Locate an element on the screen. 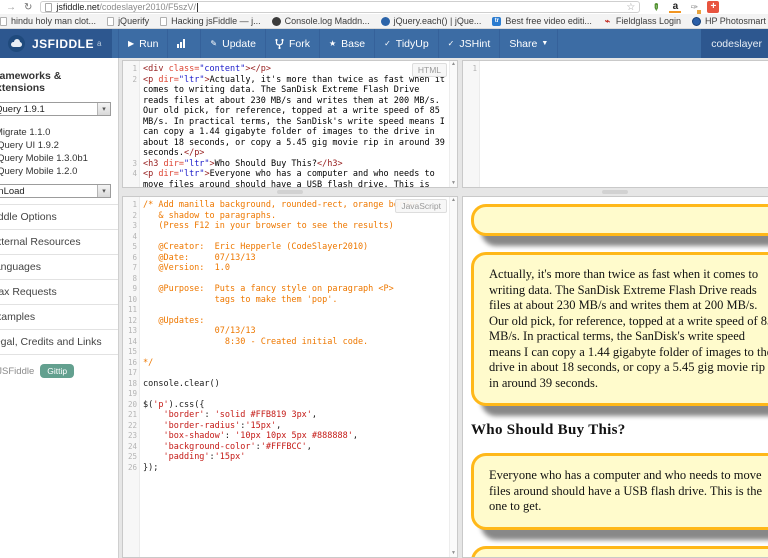 This screenshot has height=558, width=768. code-line: 16 */ is located at coordinates (286, 363).